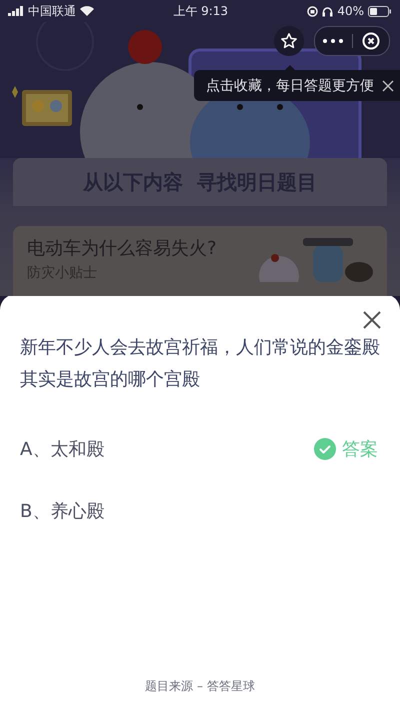  I want to click on star-icon, so click(289, 41).